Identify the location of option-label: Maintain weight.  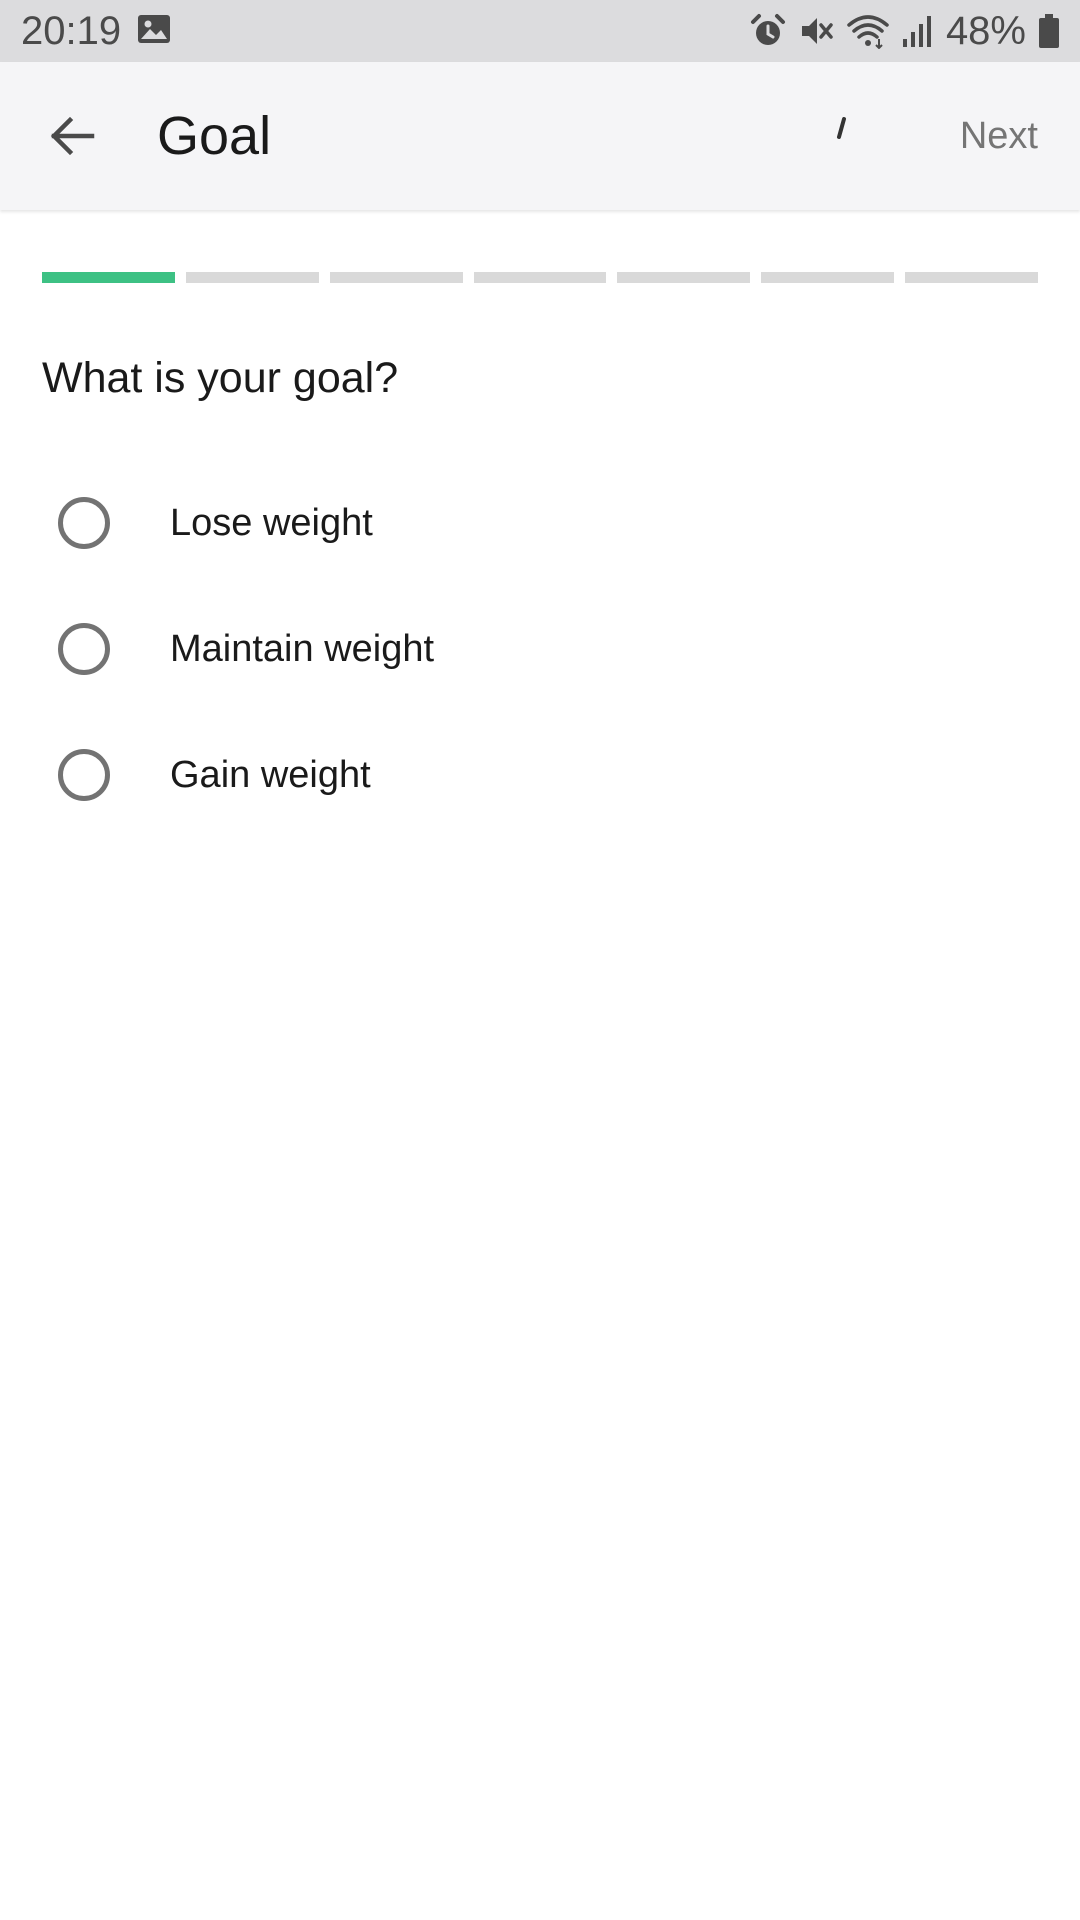
(302, 649).